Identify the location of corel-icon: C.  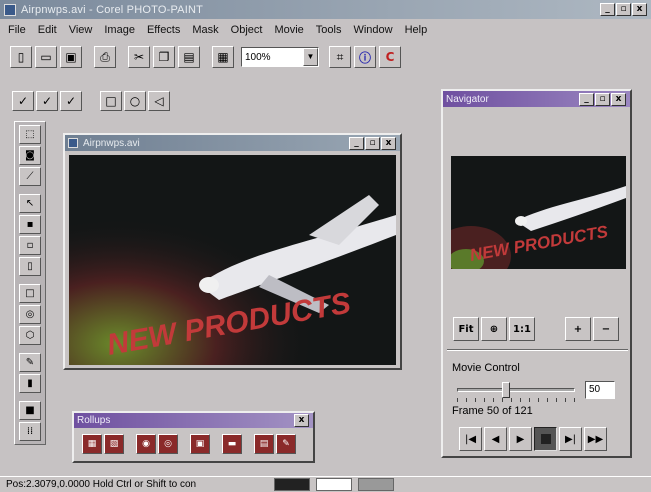
(390, 57).